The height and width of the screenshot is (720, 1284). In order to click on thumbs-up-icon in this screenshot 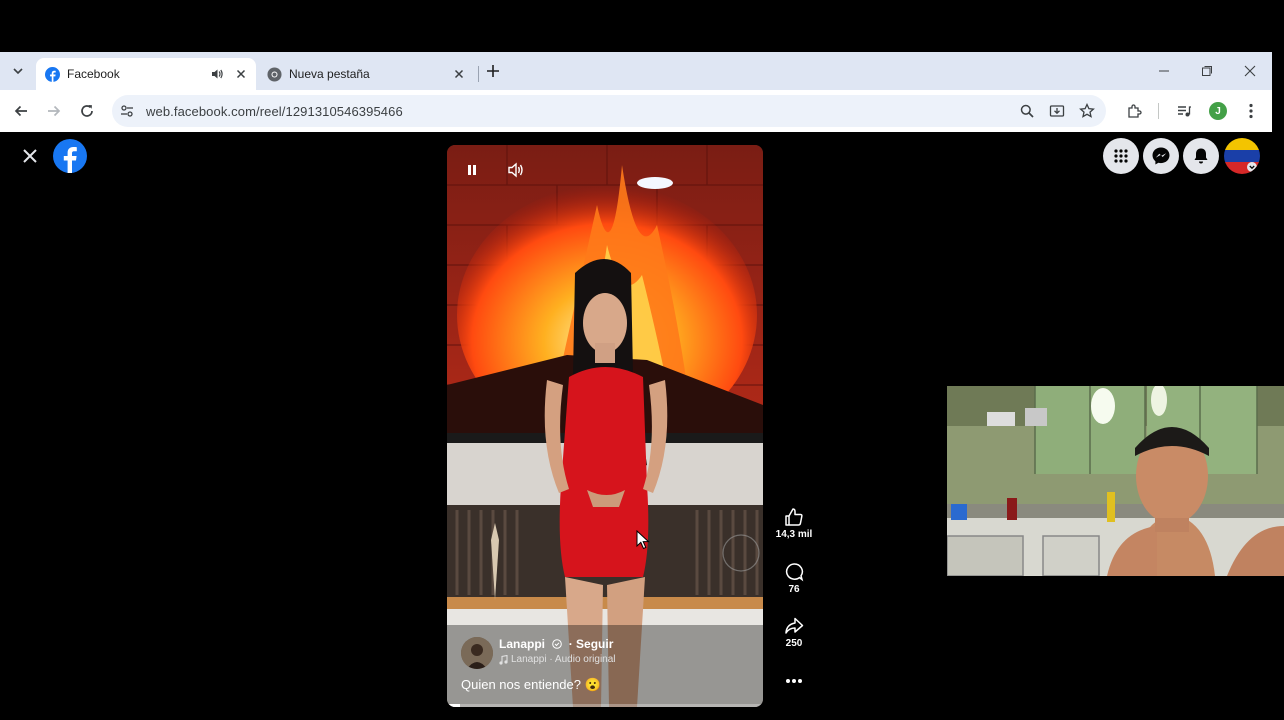, I will do `click(794, 517)`.